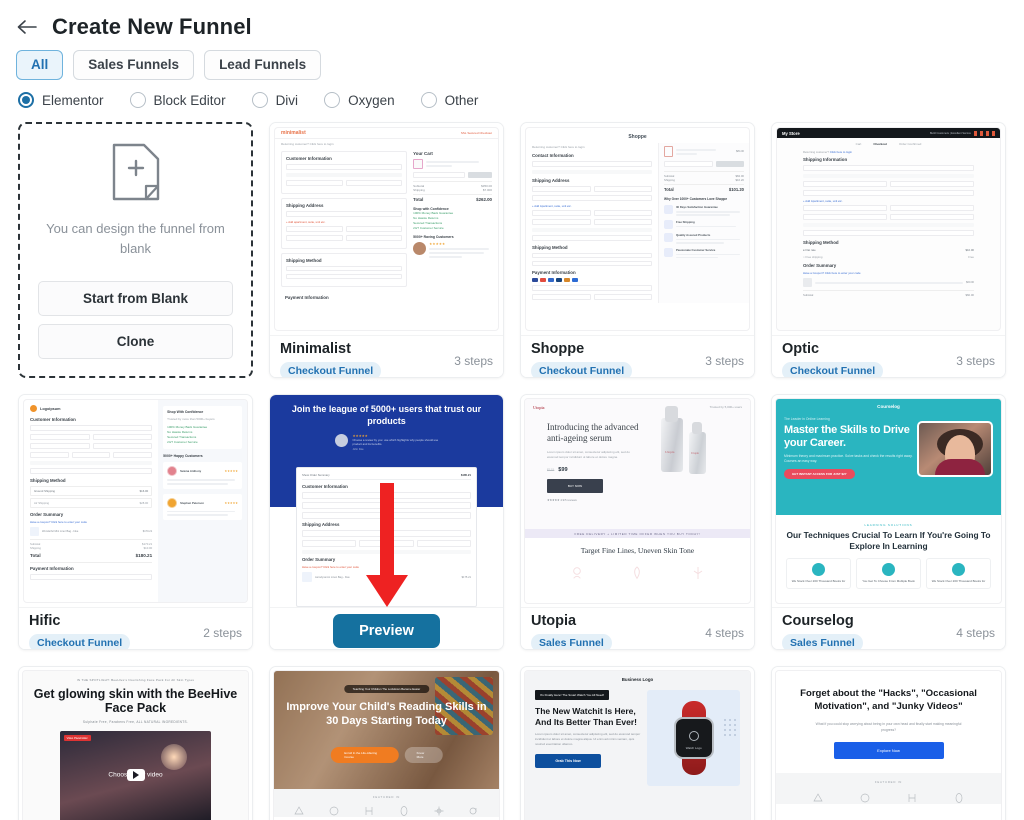 The height and width of the screenshot is (820, 1024). What do you see at coordinates (818, 621) in the screenshot?
I see `template-name: Courselog` at bounding box center [818, 621].